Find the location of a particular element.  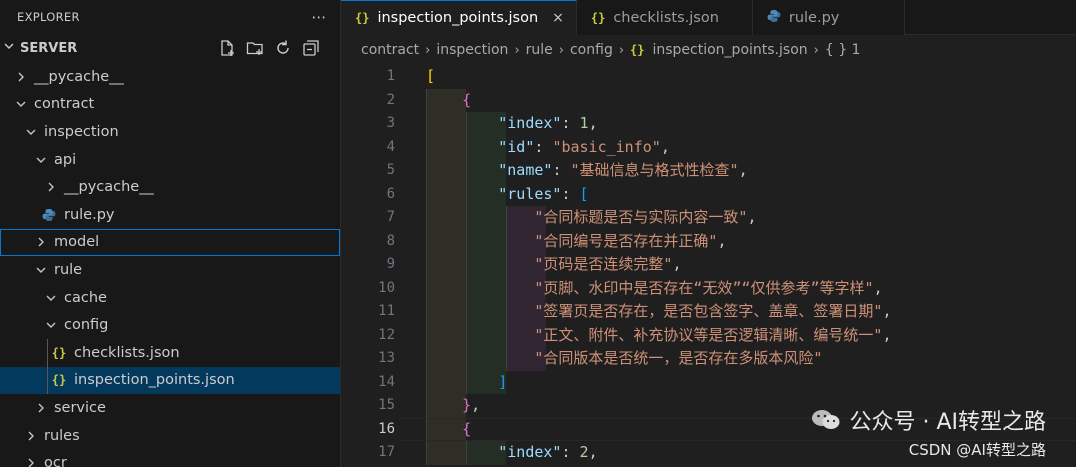

new-folder-icon is located at coordinates (255, 48).